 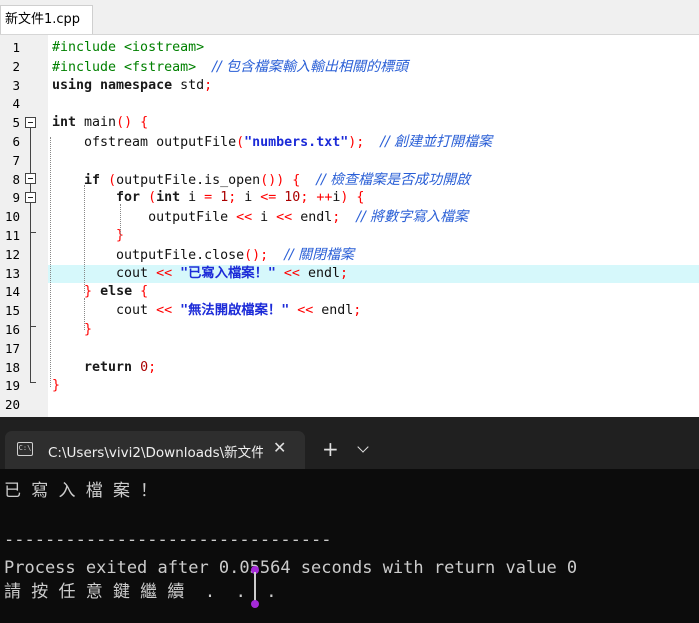 What do you see at coordinates (203, 256) in the screenshot?
I see `code-text: outputFile.close(); // 關閉檔案` at bounding box center [203, 256].